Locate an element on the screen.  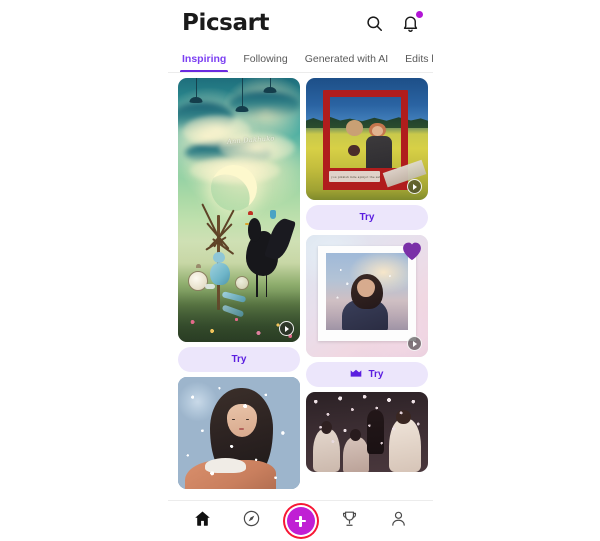
tab-following: Following is located at coordinates (265, 59).